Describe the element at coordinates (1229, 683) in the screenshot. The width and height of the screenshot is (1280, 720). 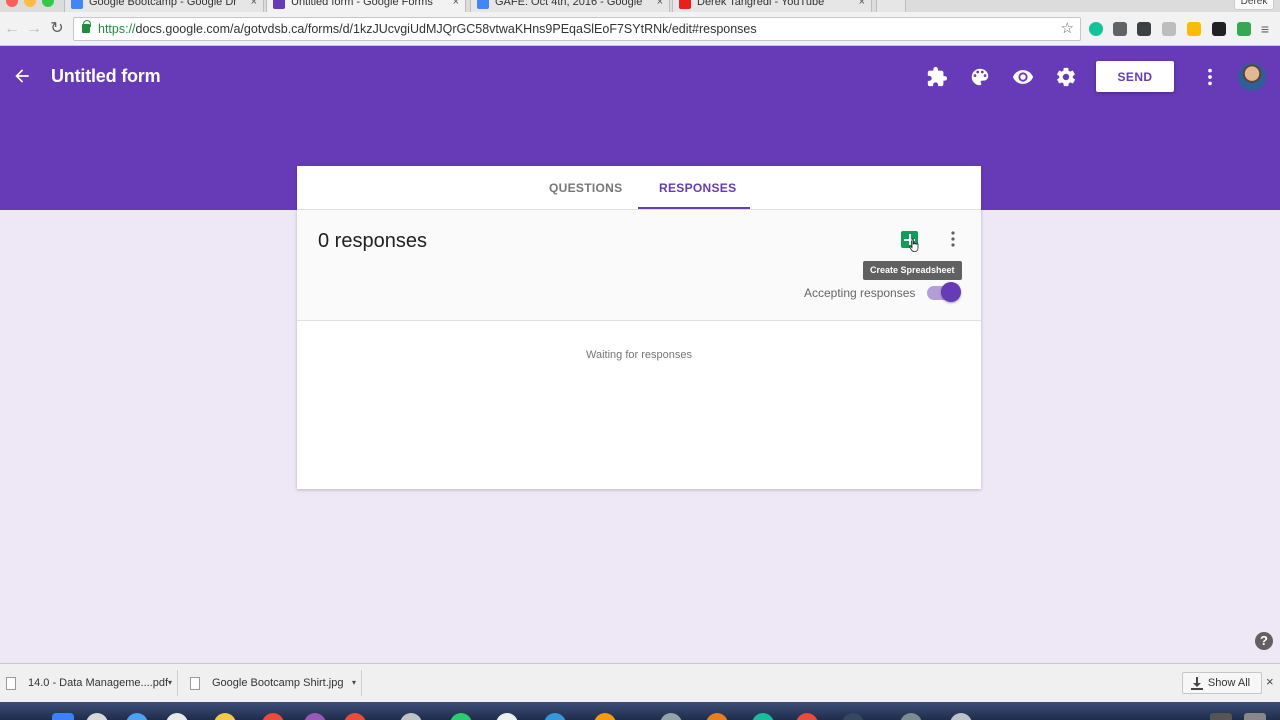
I see `show-all-label: Show All` at that location.